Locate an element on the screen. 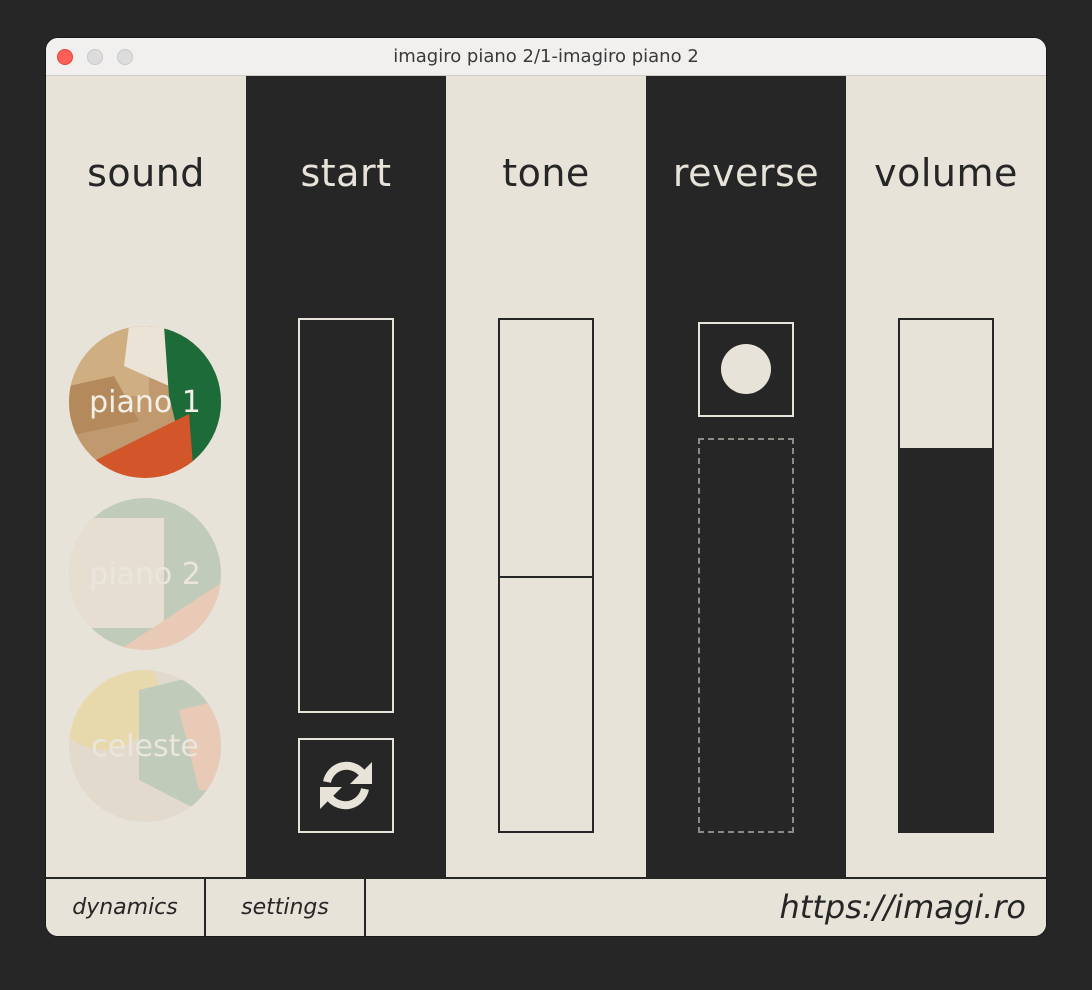 The height and width of the screenshot is (990, 1092). sound-label-celeste: celeste is located at coordinates (145, 746).